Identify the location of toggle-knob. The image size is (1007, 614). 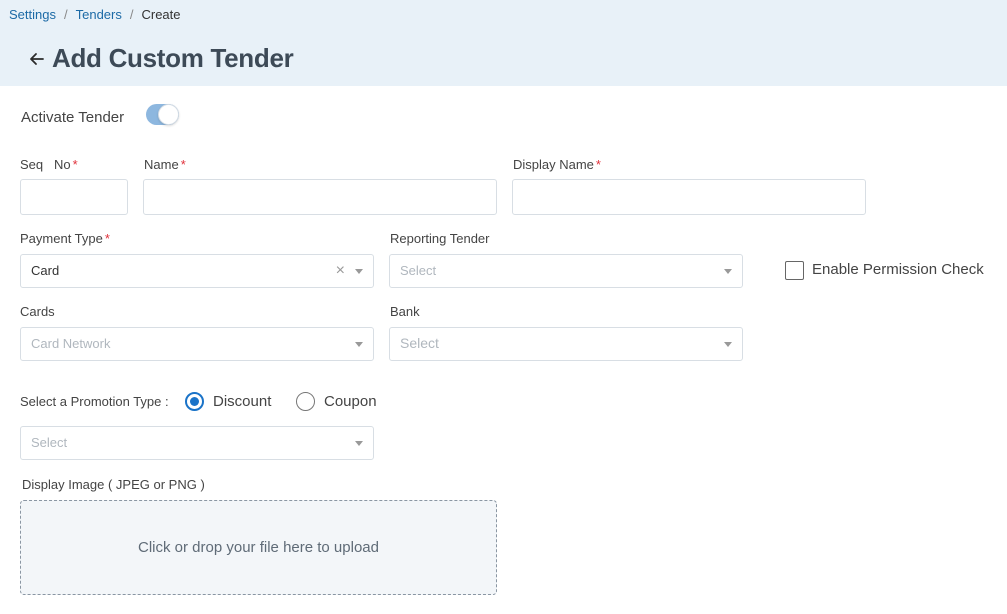
(168, 114).